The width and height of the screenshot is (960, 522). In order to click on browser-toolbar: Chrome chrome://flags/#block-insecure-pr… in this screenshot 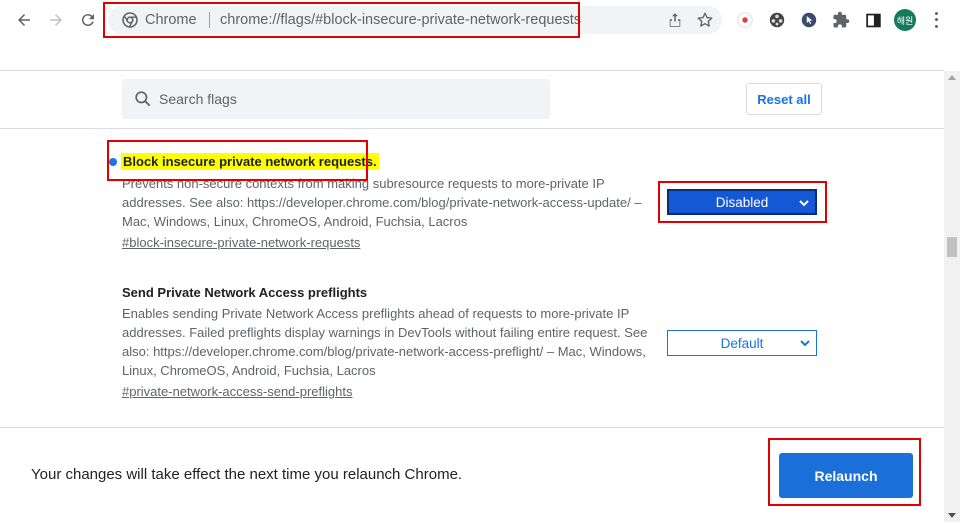, I will do `click(480, 20)`.